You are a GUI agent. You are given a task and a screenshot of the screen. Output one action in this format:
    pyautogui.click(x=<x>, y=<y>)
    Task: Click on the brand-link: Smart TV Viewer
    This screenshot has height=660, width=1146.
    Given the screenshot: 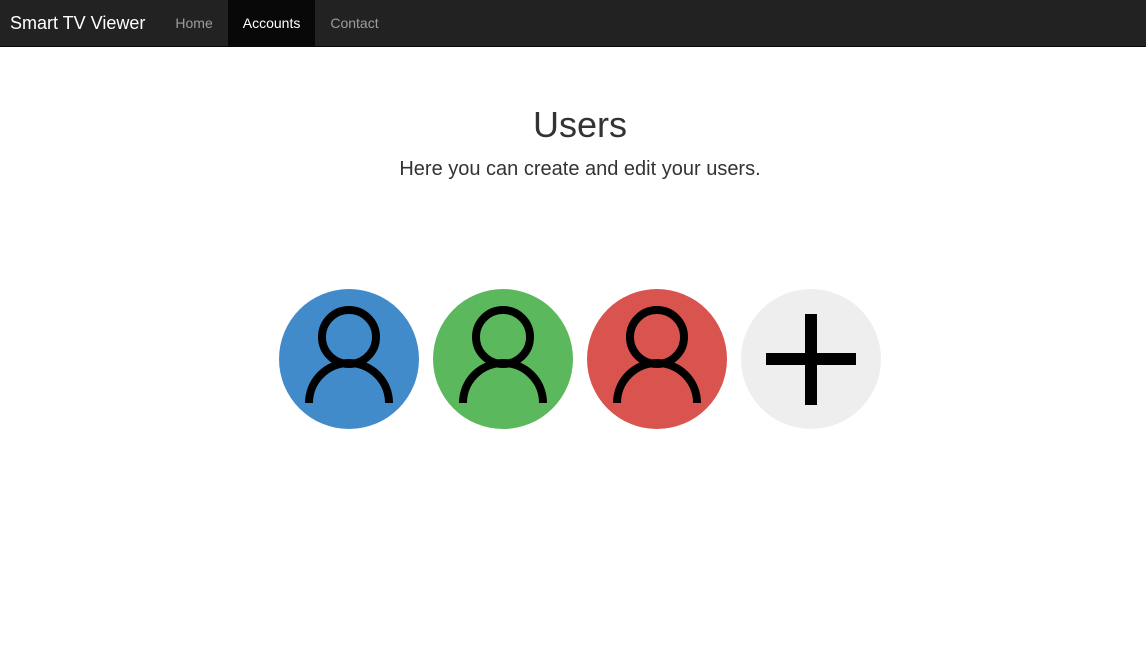 What is the action you would take?
    pyautogui.click(x=80, y=23)
    